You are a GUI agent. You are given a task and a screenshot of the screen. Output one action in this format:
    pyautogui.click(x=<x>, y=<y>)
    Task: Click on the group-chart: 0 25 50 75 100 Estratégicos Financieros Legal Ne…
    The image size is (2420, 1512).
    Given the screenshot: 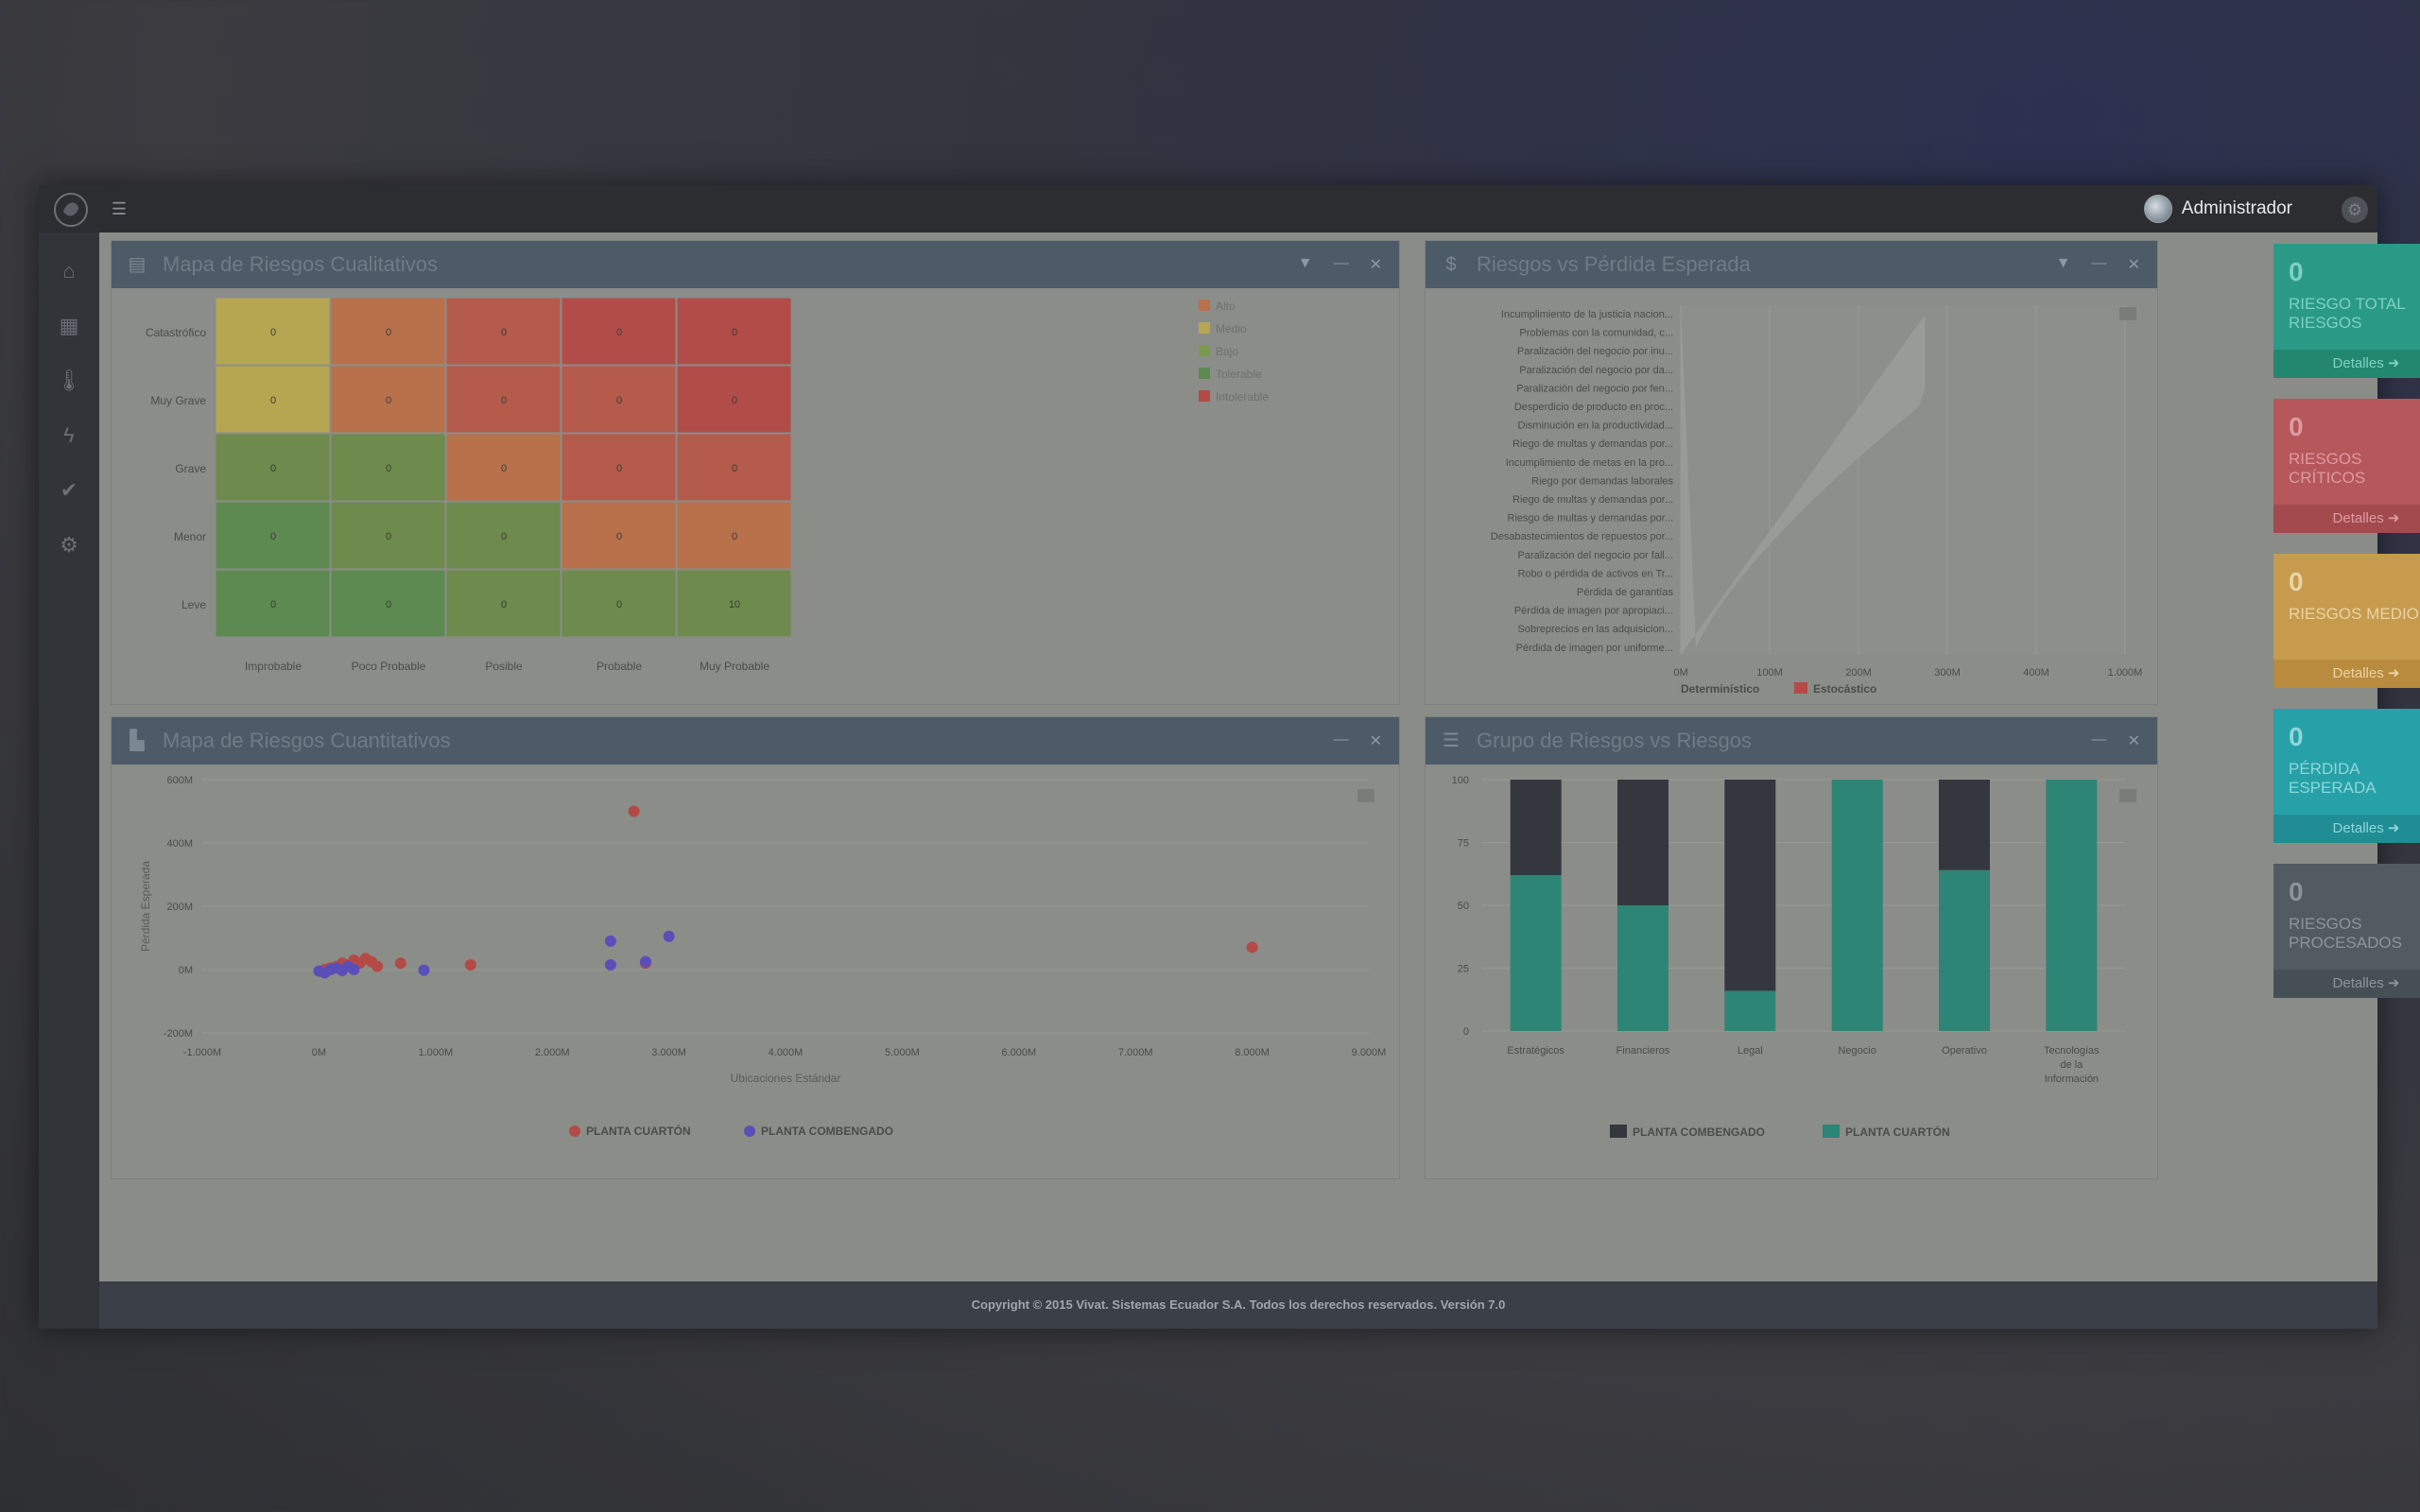 What is the action you would take?
    pyautogui.click(x=1794, y=957)
    